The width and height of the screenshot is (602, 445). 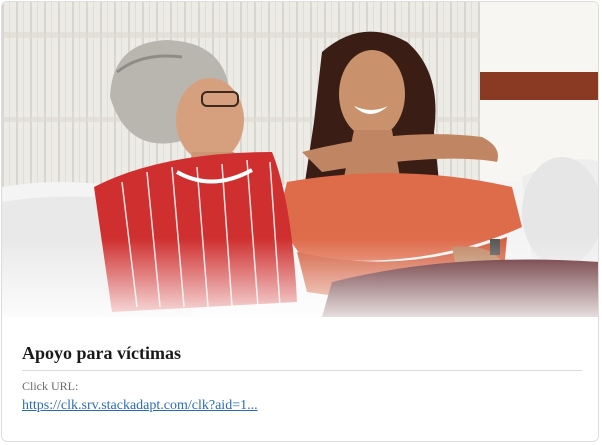 I want to click on click-url-label: Click URL:, so click(x=50, y=386).